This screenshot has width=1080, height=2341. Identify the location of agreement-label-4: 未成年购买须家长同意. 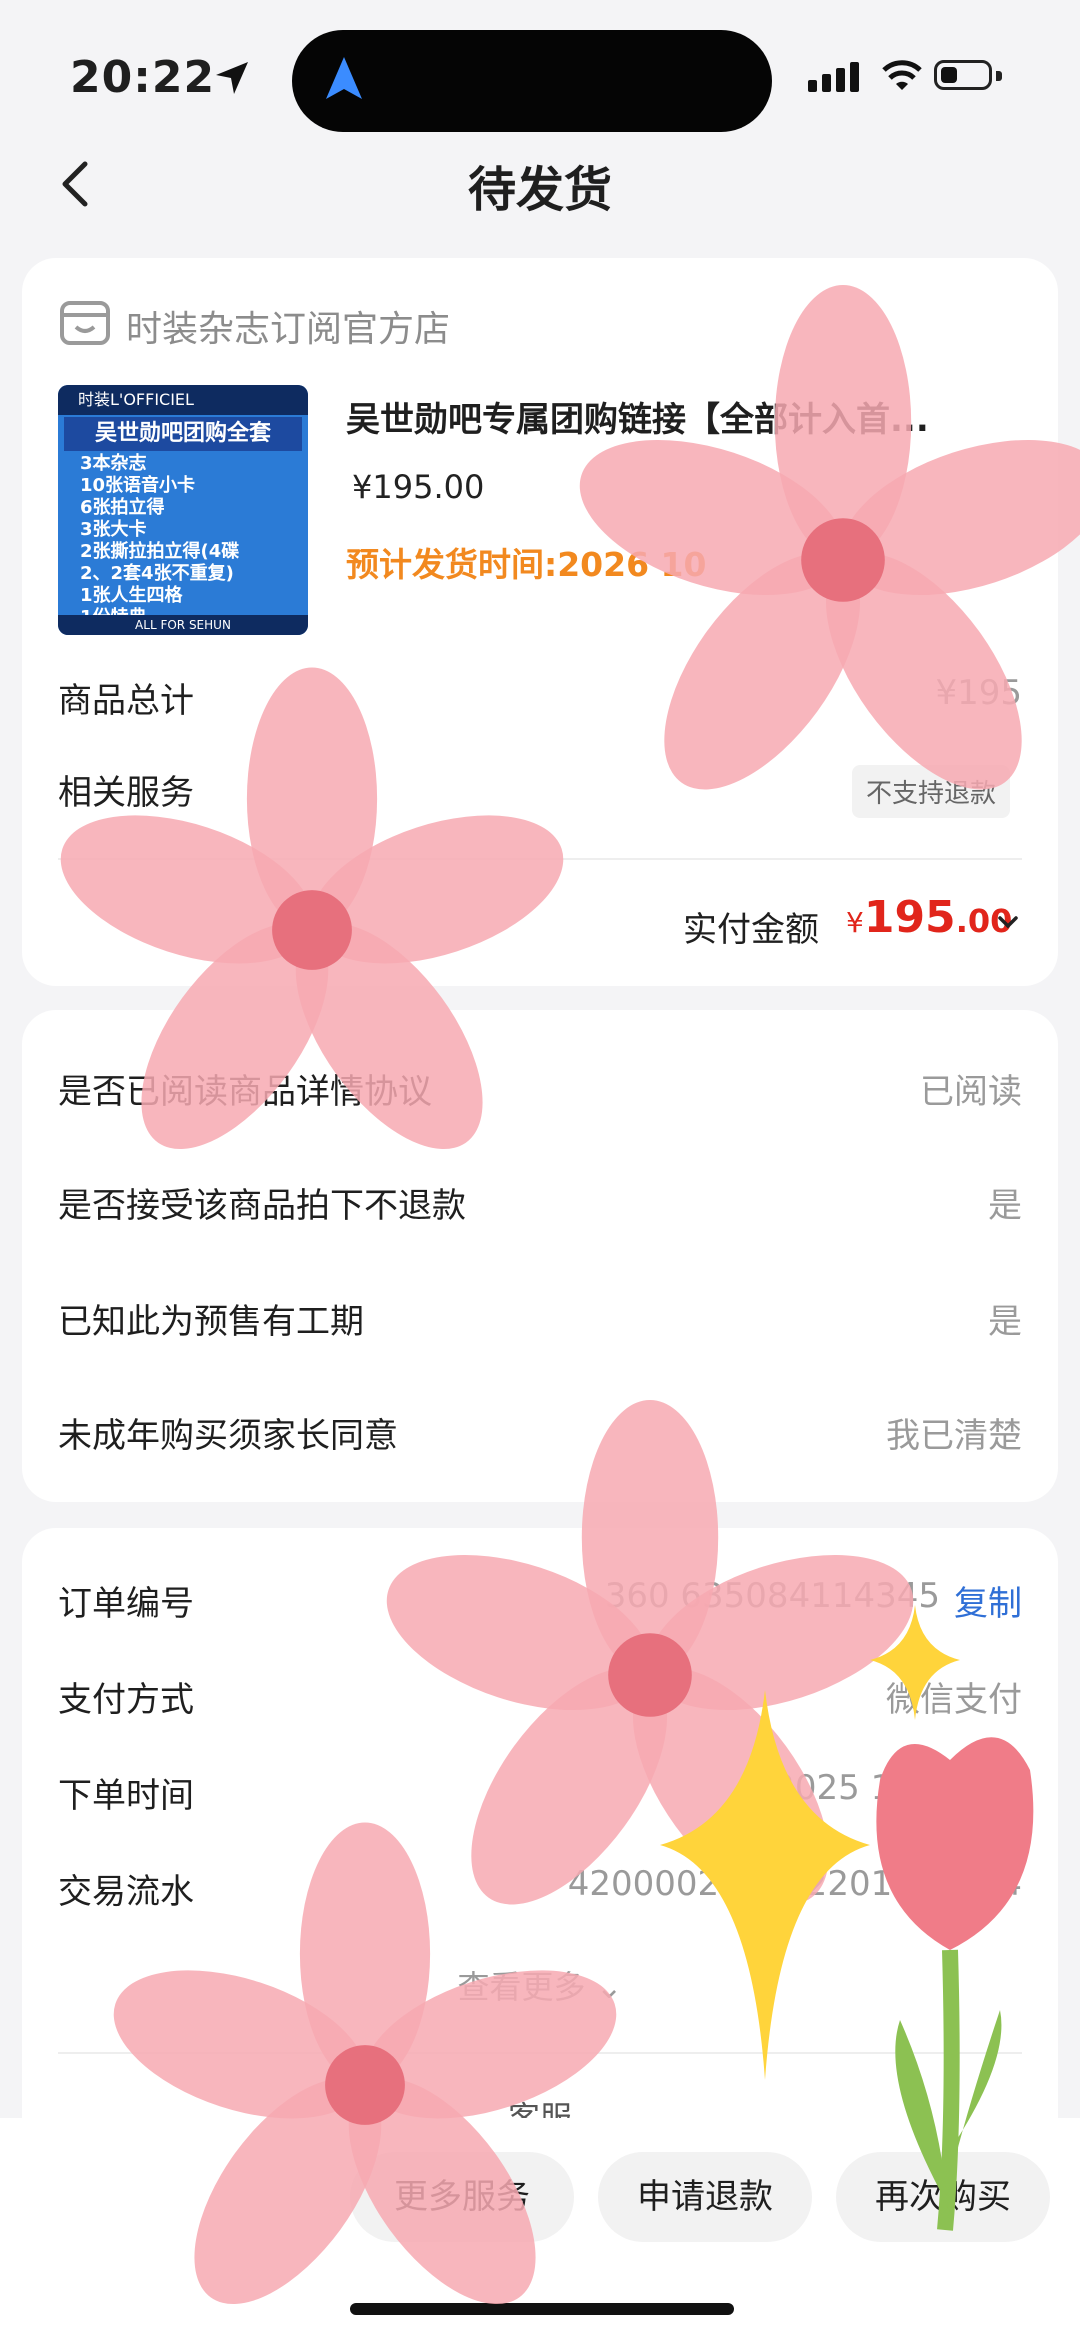
(228, 1436).